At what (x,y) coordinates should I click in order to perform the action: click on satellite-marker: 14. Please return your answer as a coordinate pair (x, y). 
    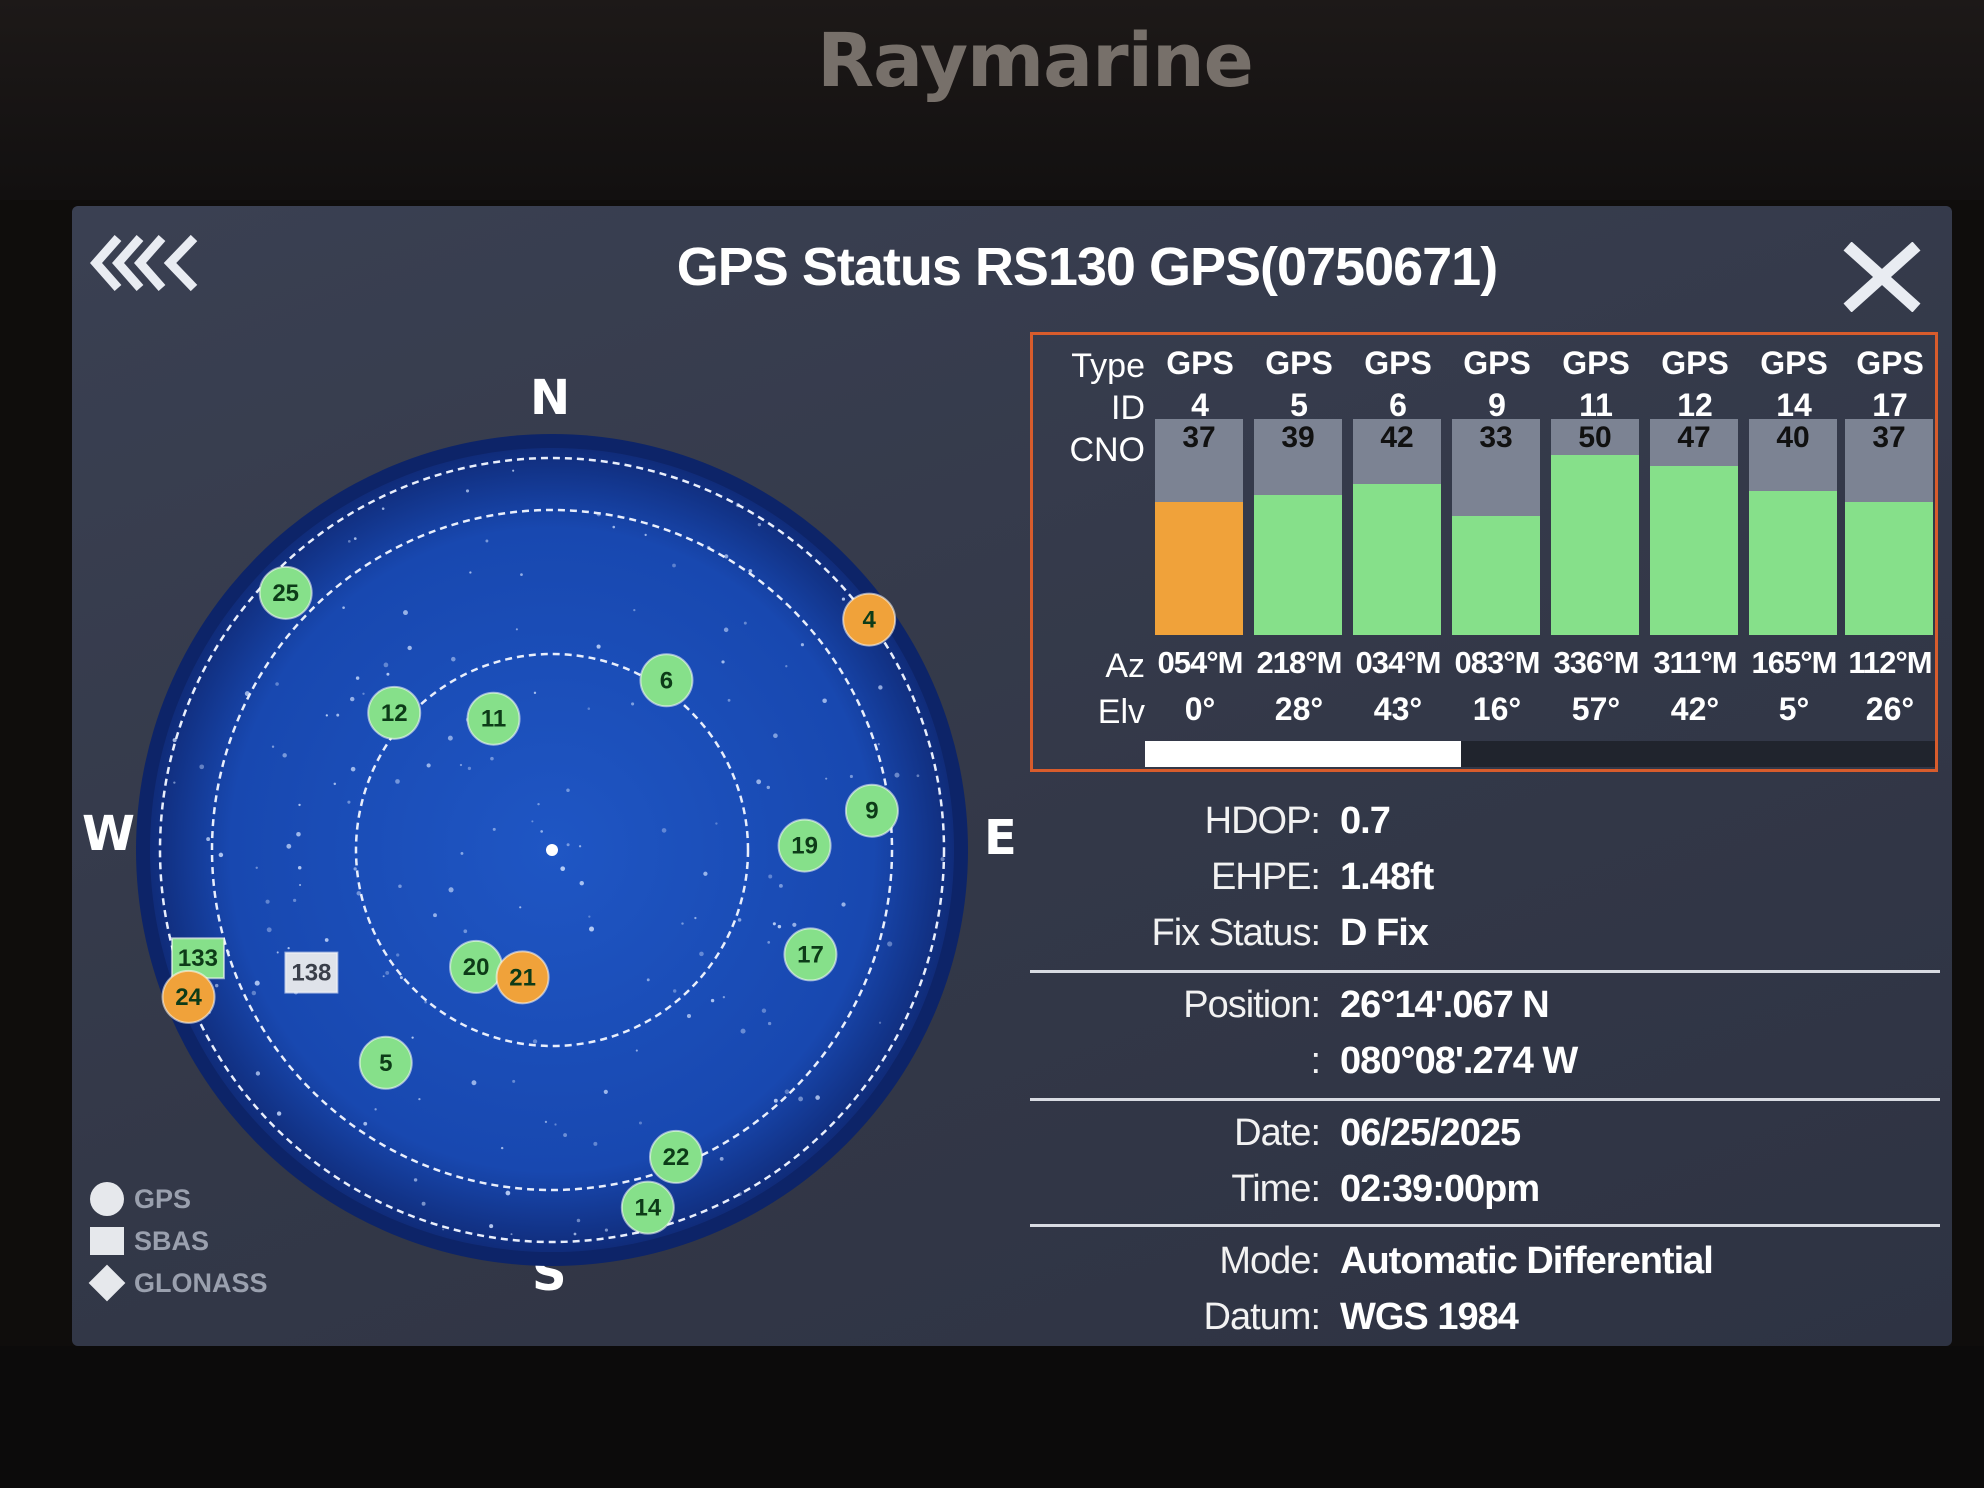
    Looking at the image, I should click on (647, 1207).